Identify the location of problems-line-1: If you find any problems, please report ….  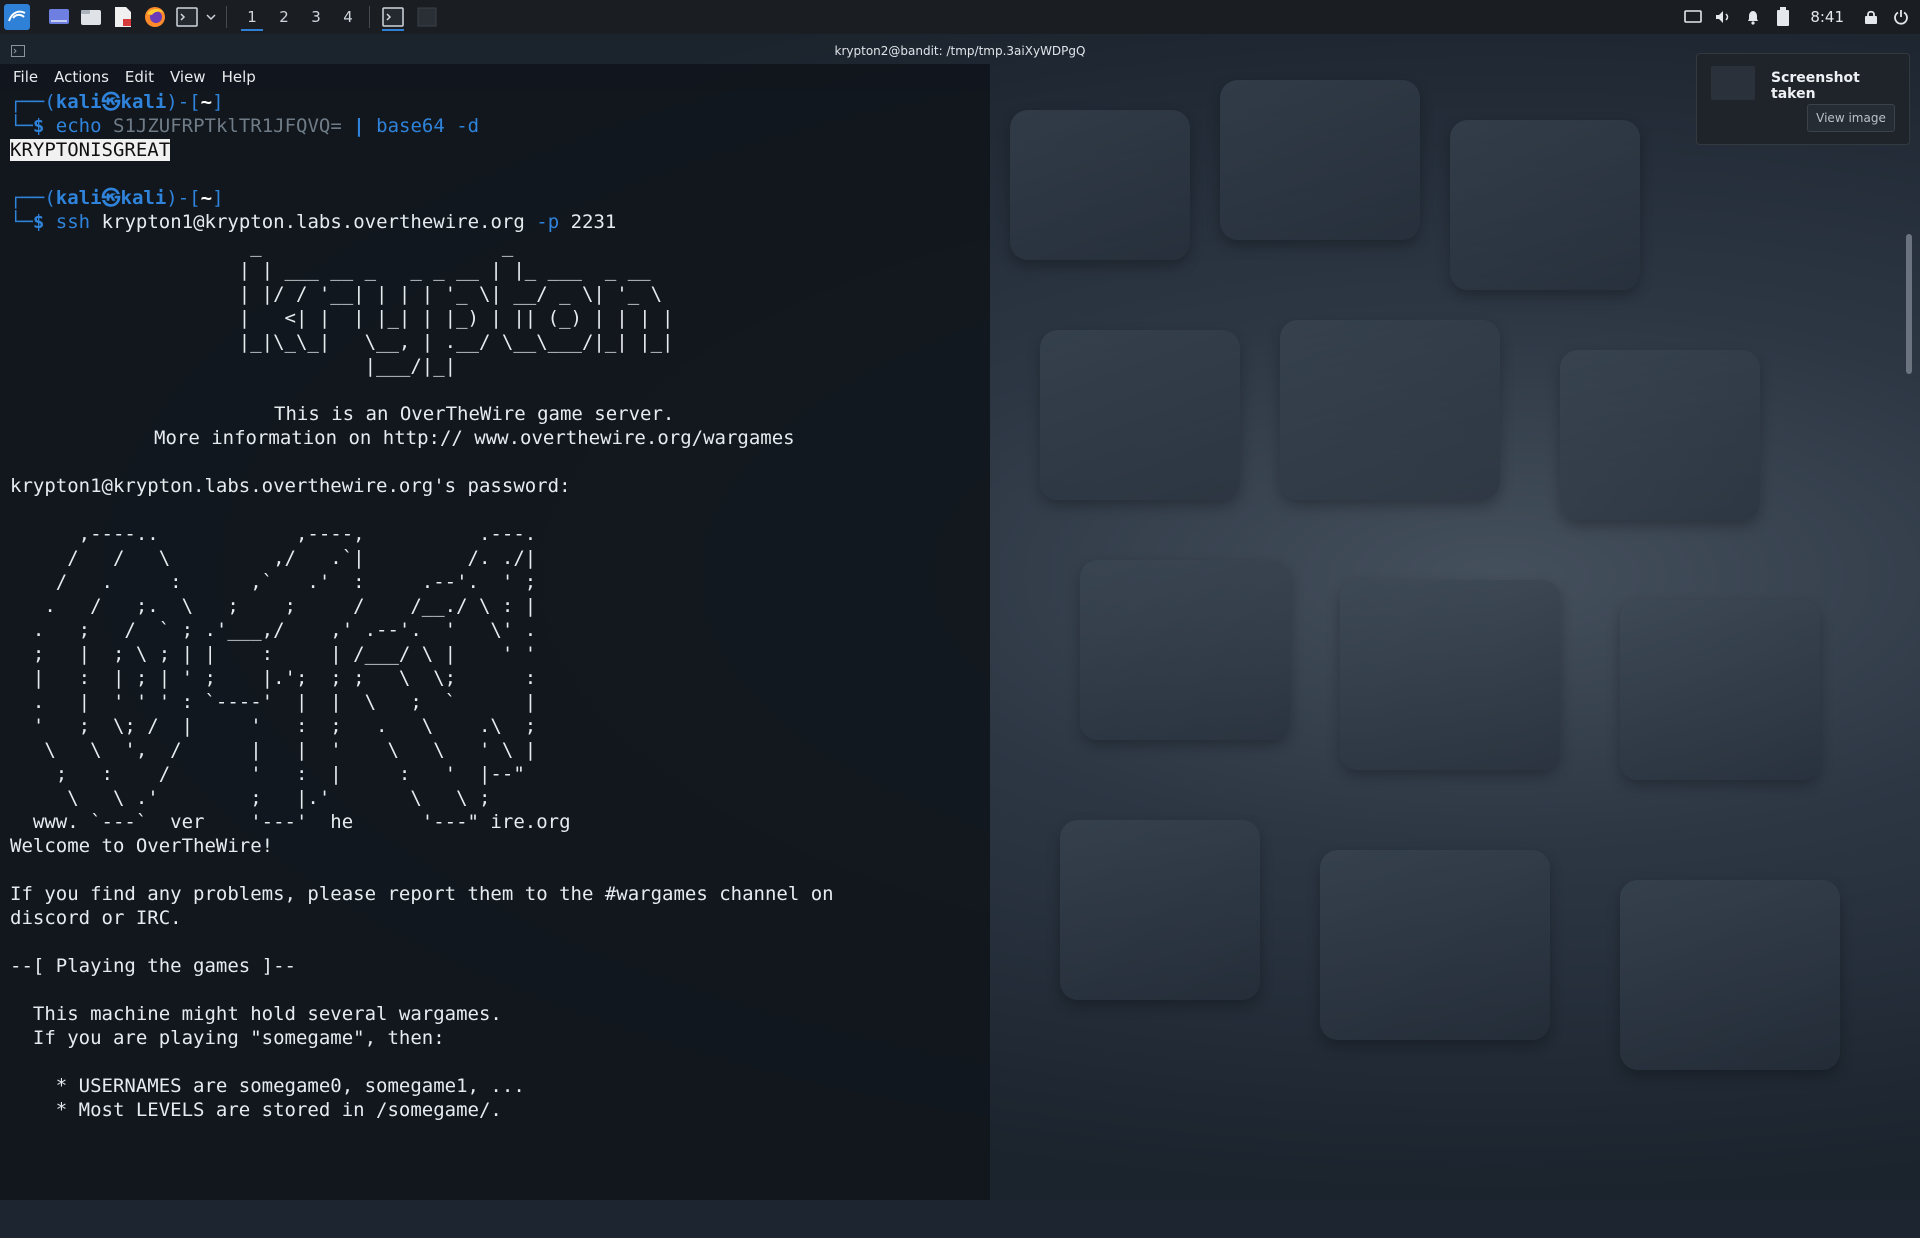
(422, 894).